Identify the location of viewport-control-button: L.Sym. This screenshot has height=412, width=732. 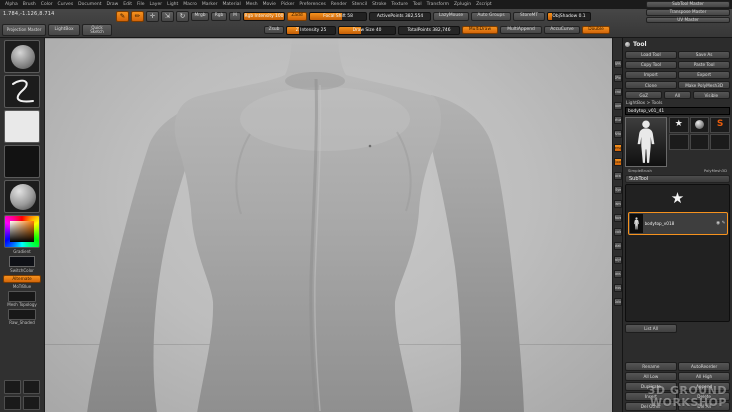
(617, 190).